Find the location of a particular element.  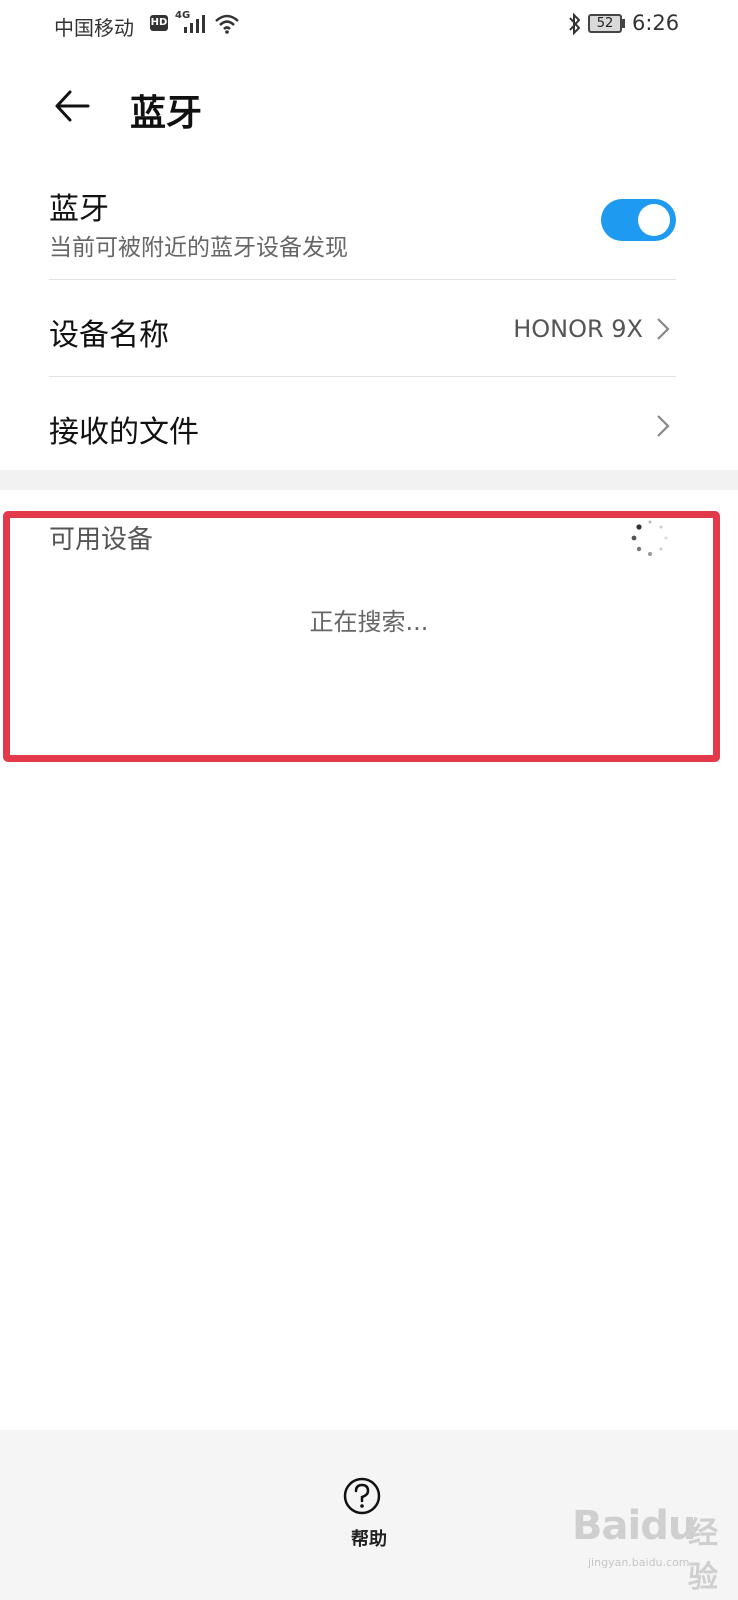

wifi-icon is located at coordinates (227, 24).